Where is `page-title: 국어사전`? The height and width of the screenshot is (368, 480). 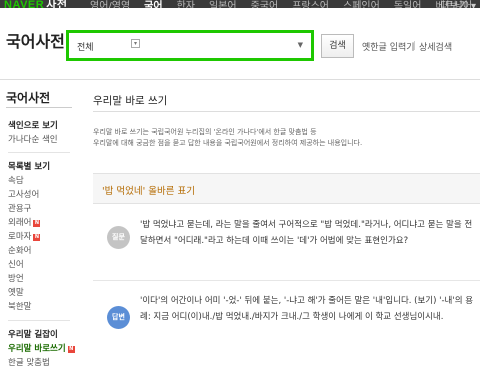
page-title: 국어사전 is located at coordinates (35, 40).